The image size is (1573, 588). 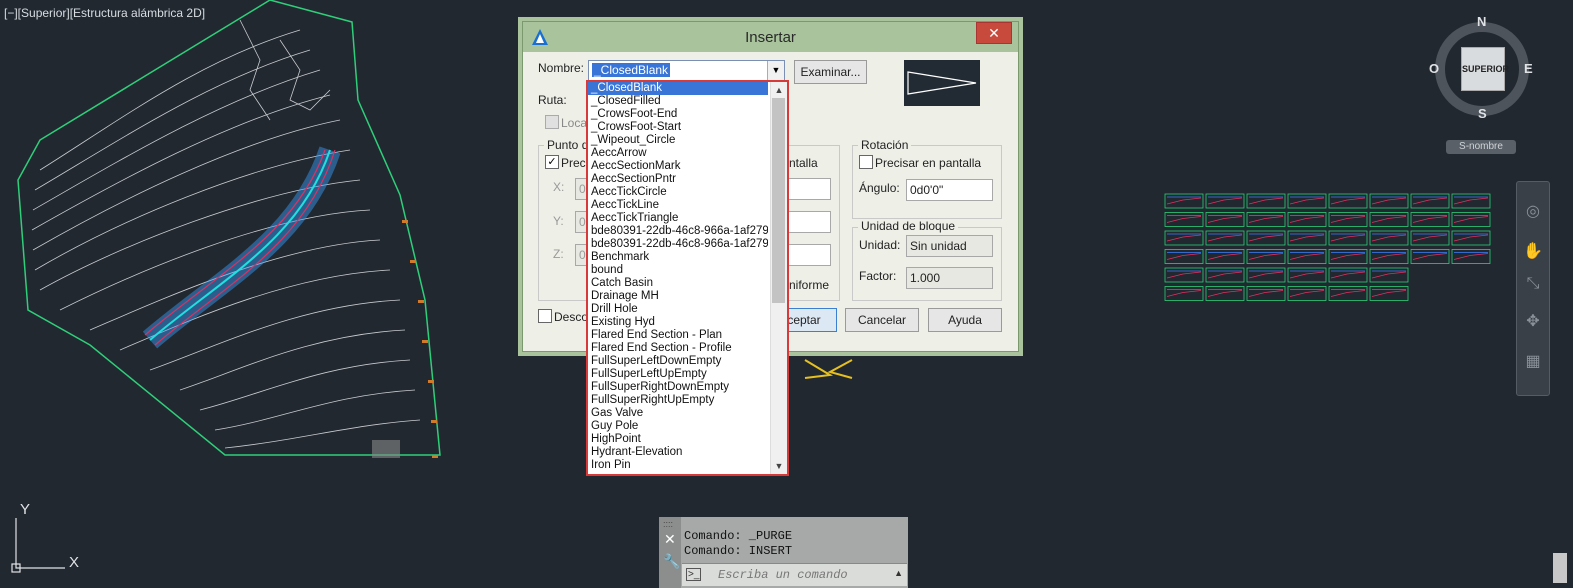 What do you see at coordinates (678, 114) in the screenshot?
I see `dropdown-item: _CrowsFoot-End` at bounding box center [678, 114].